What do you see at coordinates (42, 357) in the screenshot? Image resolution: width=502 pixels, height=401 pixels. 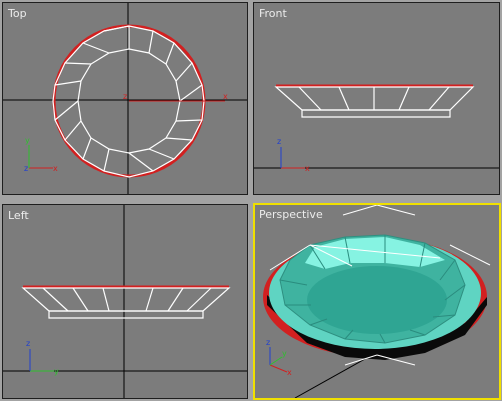 I see `axis-tripod-icon: y z` at bounding box center [42, 357].